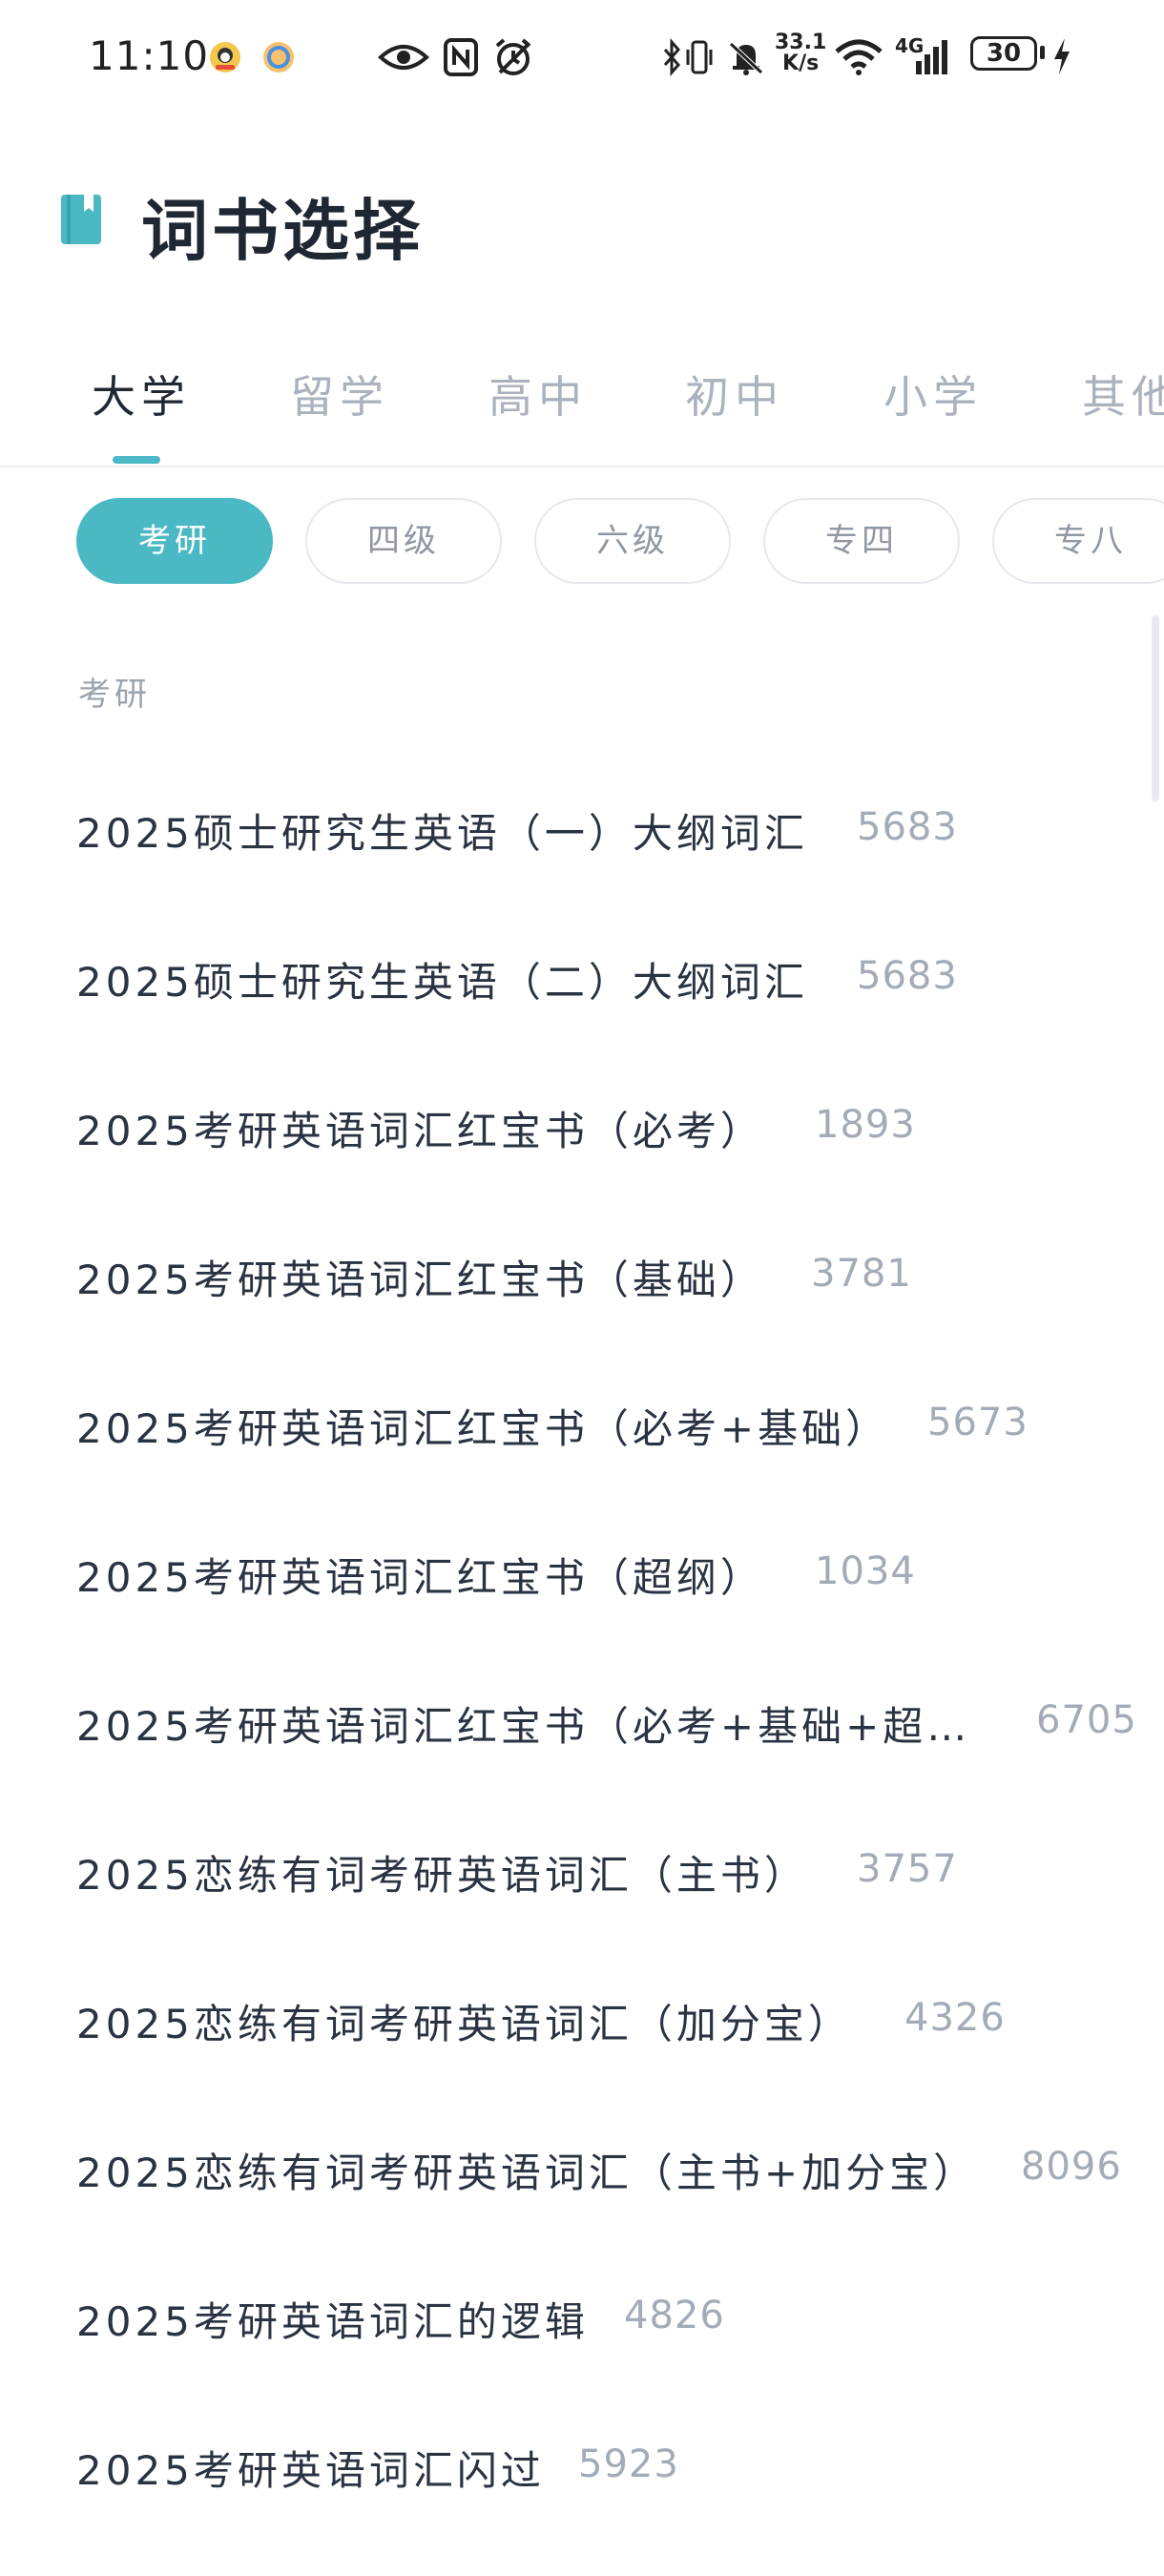  What do you see at coordinates (735, 394) in the screenshot?
I see `tab-middle-school: 初中` at bounding box center [735, 394].